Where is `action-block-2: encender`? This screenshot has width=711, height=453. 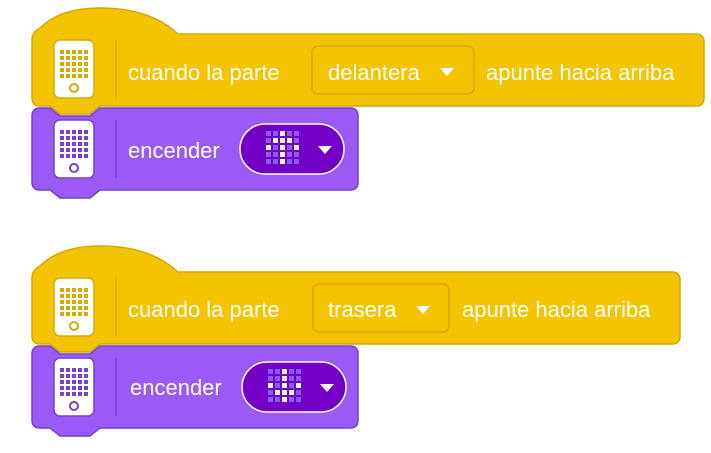 action-block-2: encender is located at coordinates (195, 391).